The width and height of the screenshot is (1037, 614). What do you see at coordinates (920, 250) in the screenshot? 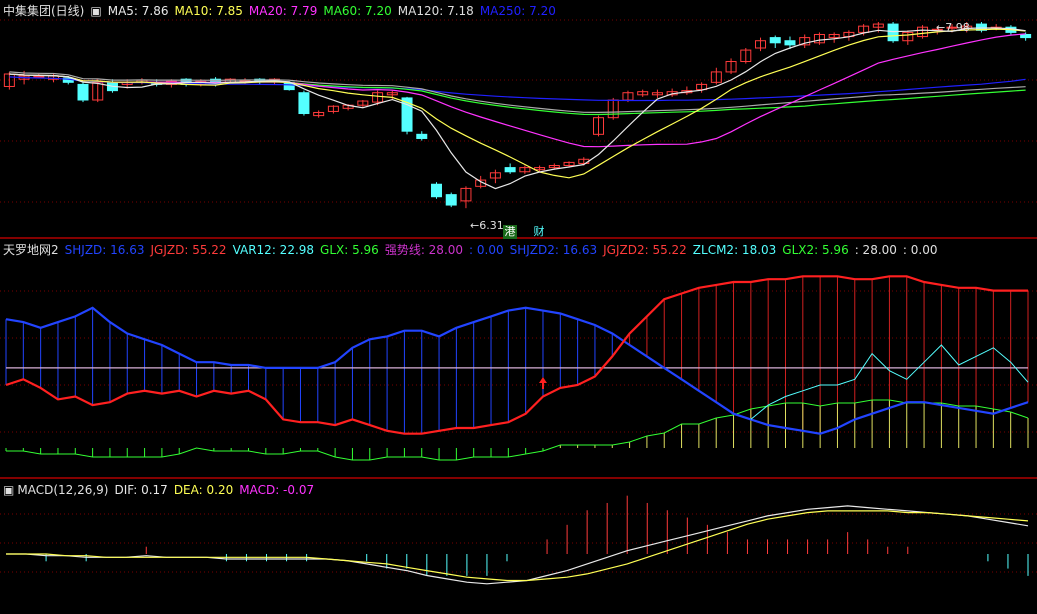
I see `legend-c0: : 0.00` at bounding box center [920, 250].